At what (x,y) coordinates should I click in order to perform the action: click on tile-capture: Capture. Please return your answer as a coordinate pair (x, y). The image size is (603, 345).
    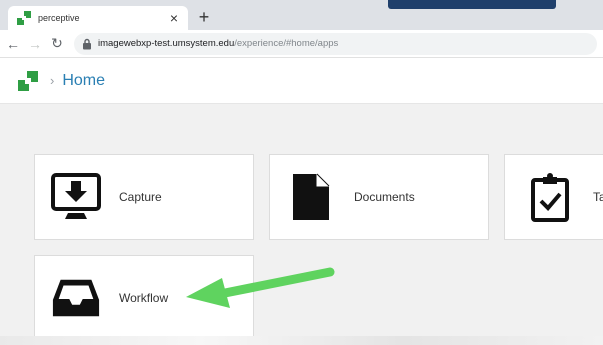
    Looking at the image, I should click on (144, 197).